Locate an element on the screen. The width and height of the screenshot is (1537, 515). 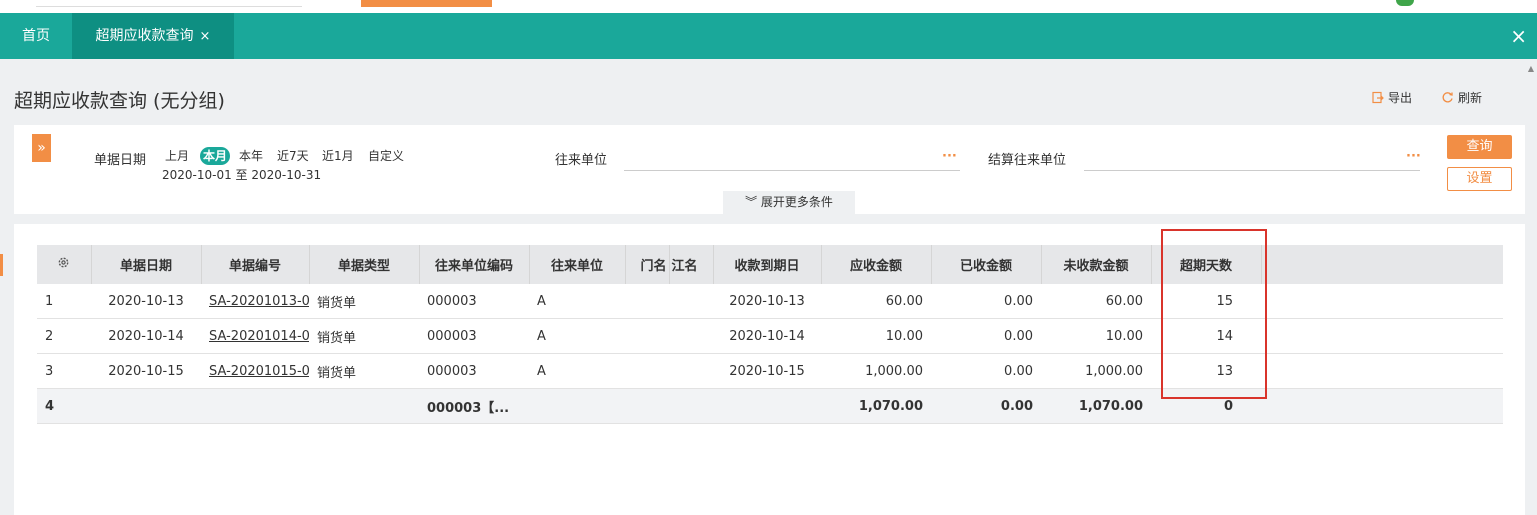
period-last-1-month: 近1月 is located at coordinates (338, 156).